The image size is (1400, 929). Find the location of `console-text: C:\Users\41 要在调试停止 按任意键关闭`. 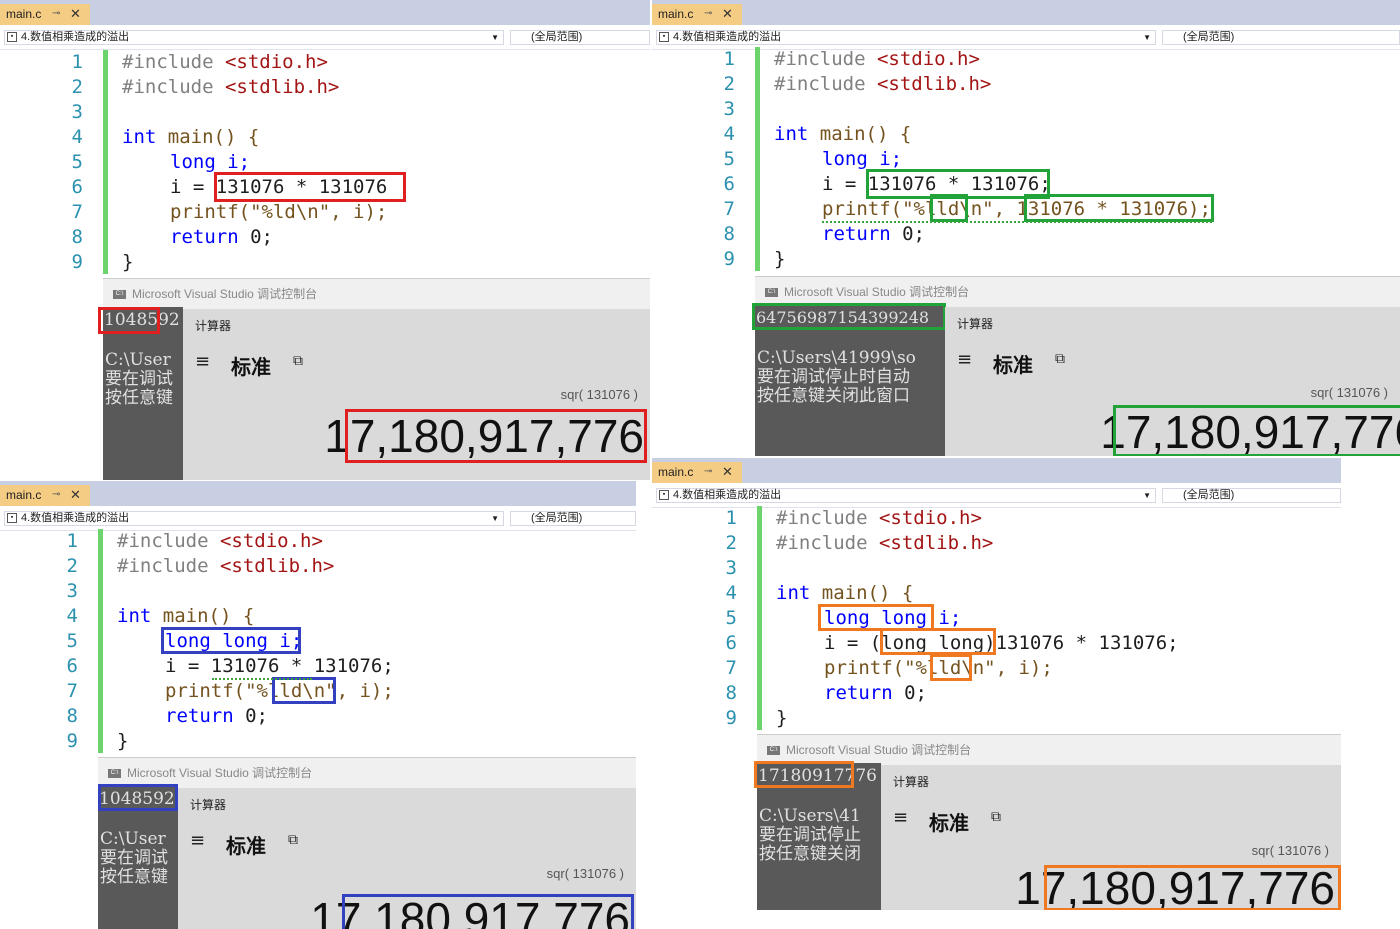

console-text: C:\Users\41 要在调试停止 按任意键关闭 is located at coordinates (810, 835).